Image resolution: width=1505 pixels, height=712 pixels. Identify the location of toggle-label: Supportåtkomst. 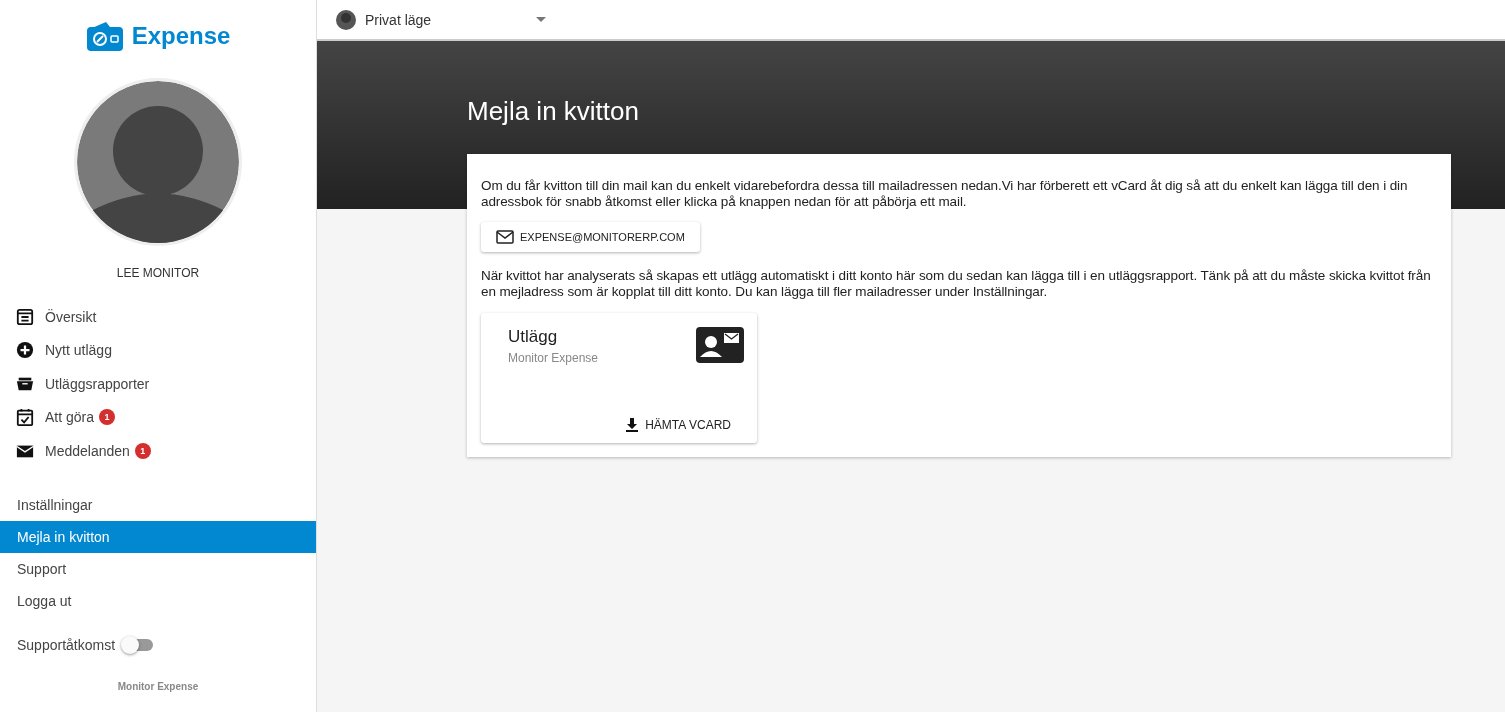
(66, 644).